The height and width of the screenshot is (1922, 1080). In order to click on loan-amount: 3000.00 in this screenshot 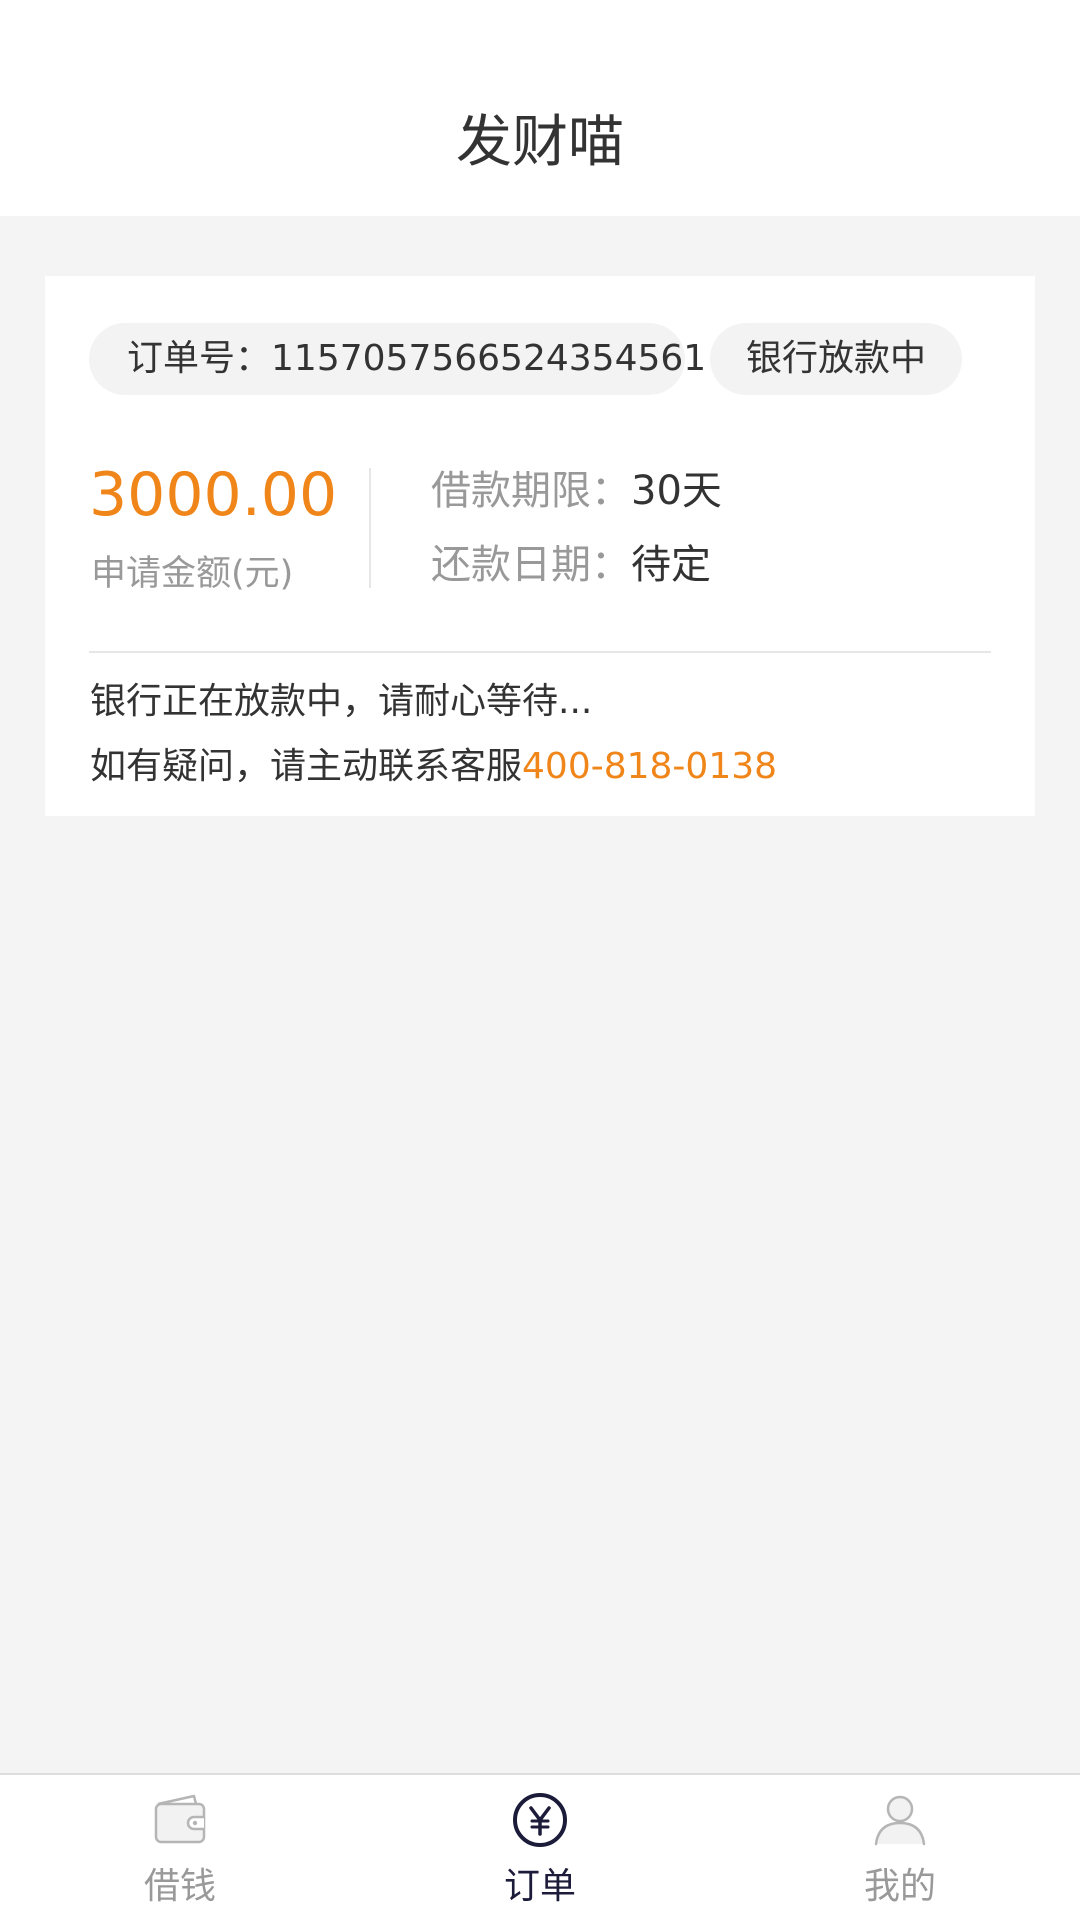, I will do `click(213, 495)`.